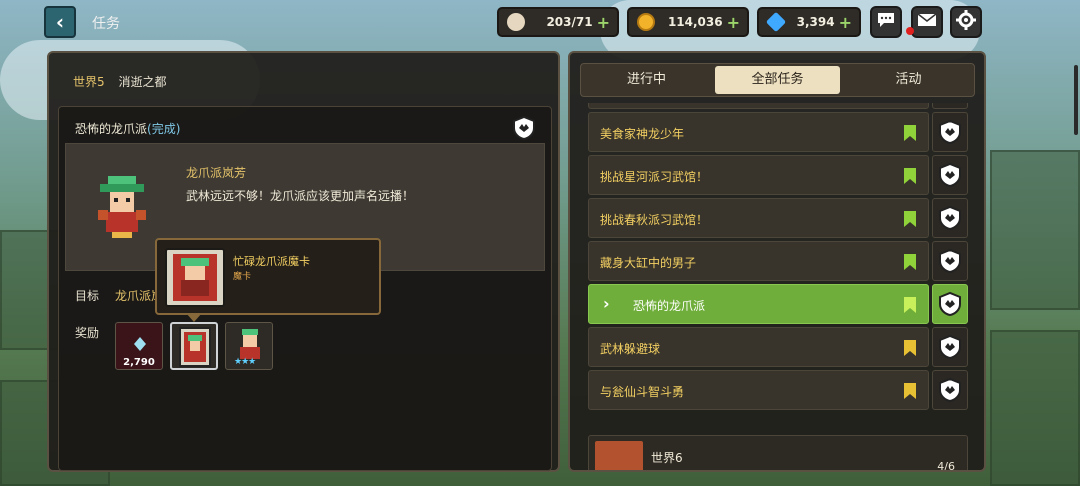 This screenshot has height=486, width=1080. I want to click on settings-button, so click(966, 22).